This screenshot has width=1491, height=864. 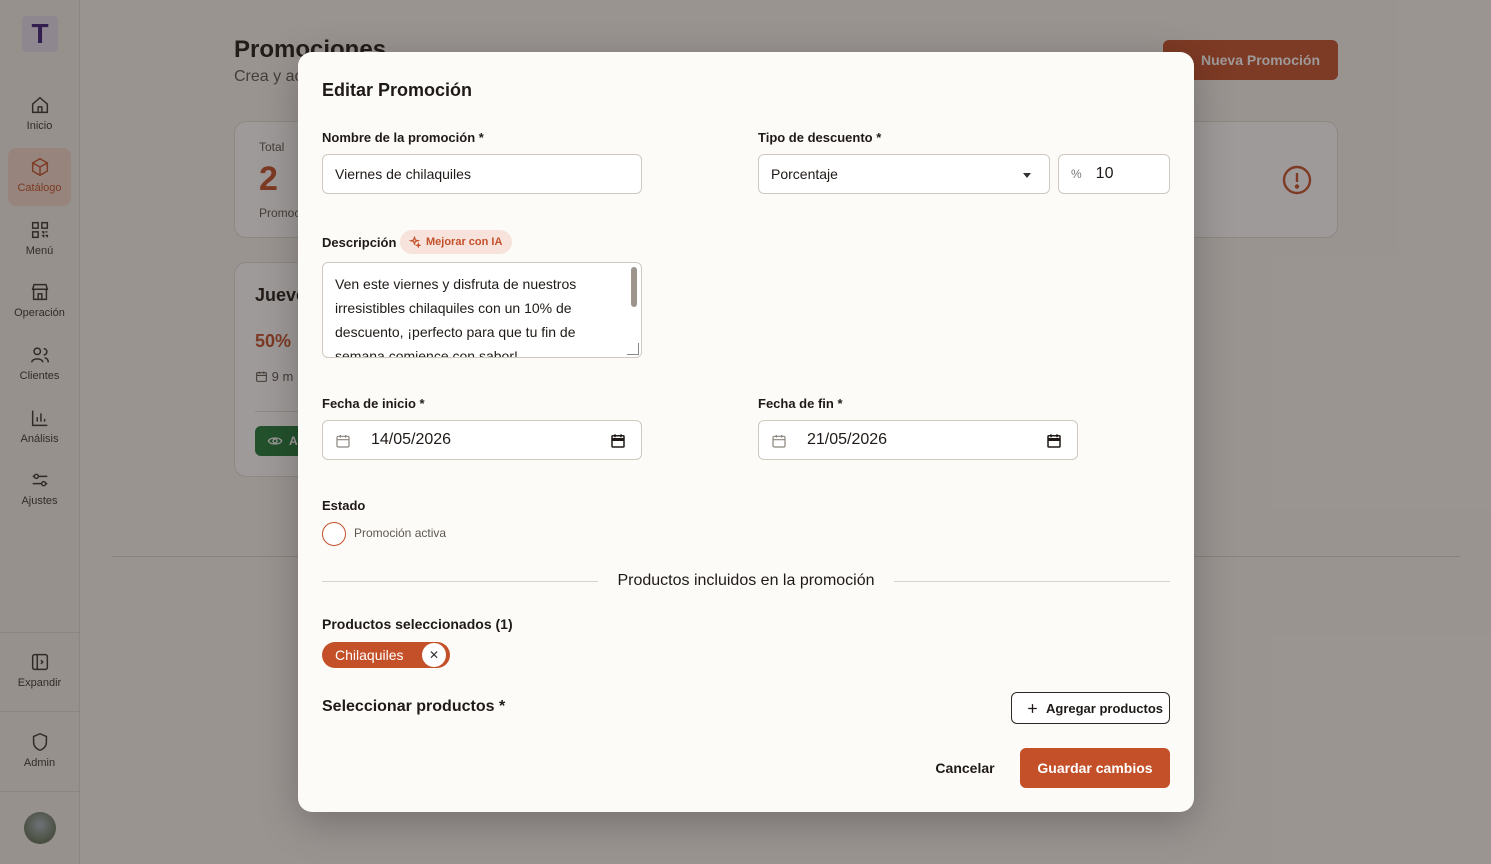 What do you see at coordinates (369, 655) in the screenshot?
I see `product-chip-label: Chilaquiles` at bounding box center [369, 655].